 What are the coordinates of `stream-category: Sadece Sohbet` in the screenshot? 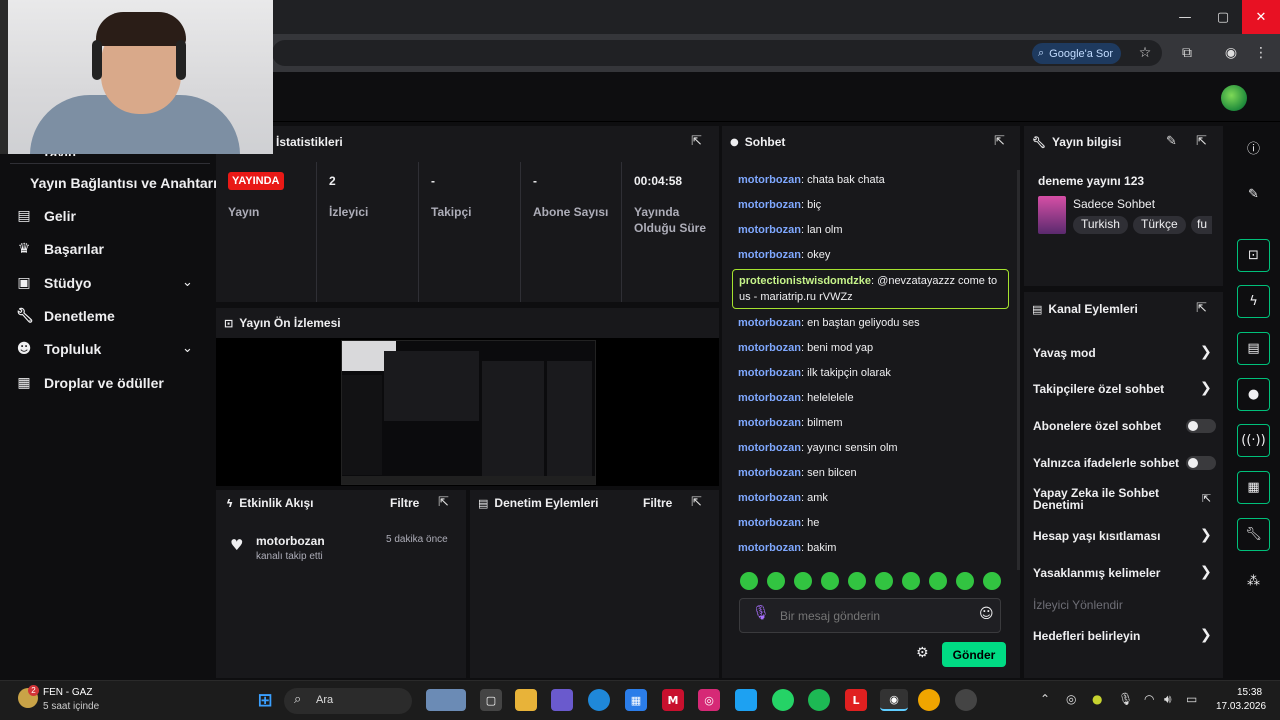 It's located at (1114, 204).